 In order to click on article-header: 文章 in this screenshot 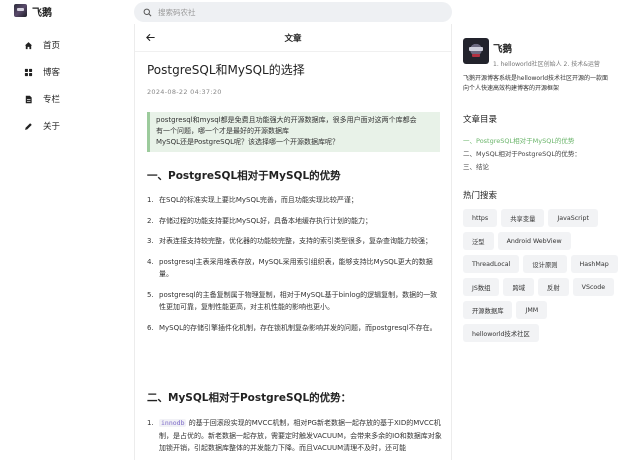, I will do `click(293, 38)`.